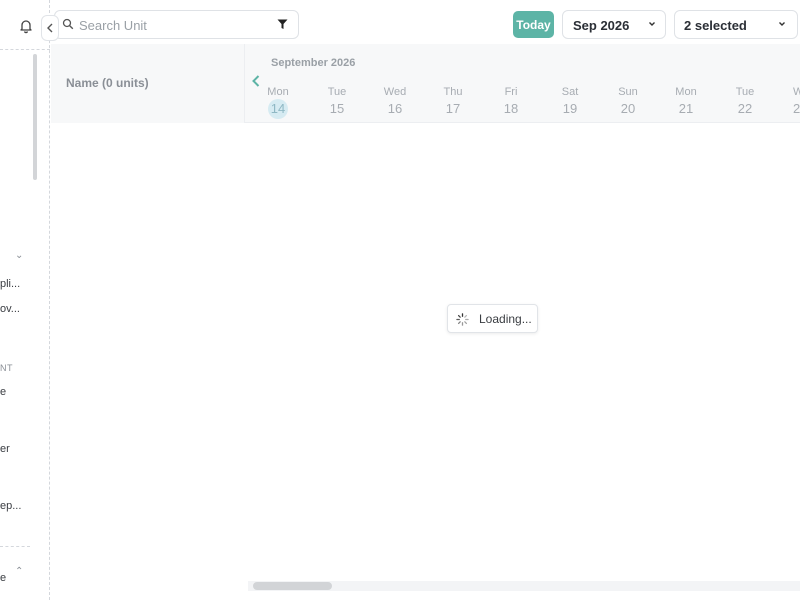  I want to click on month-select: Sep 2026, so click(614, 24).